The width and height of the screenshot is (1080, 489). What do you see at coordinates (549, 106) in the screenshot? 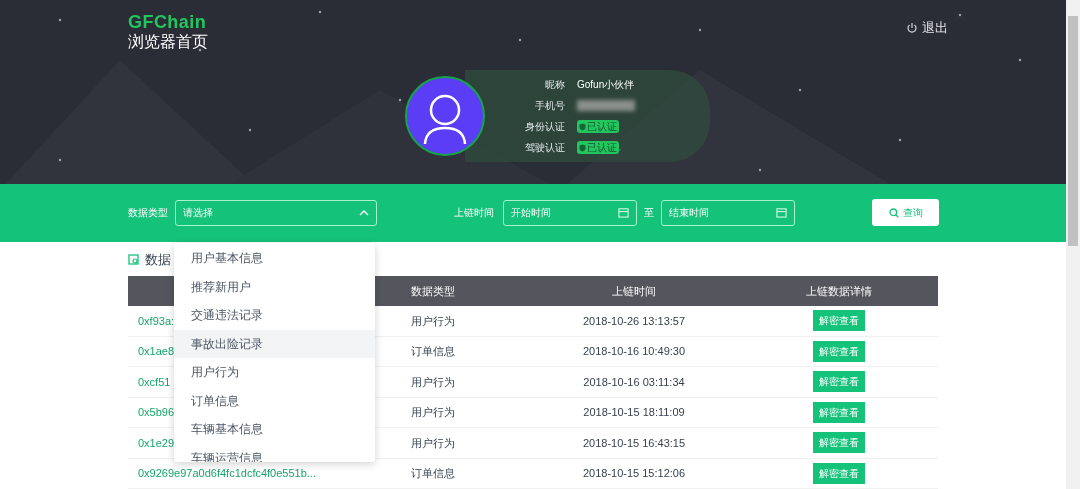
I see `field-label: 手机号` at bounding box center [549, 106].